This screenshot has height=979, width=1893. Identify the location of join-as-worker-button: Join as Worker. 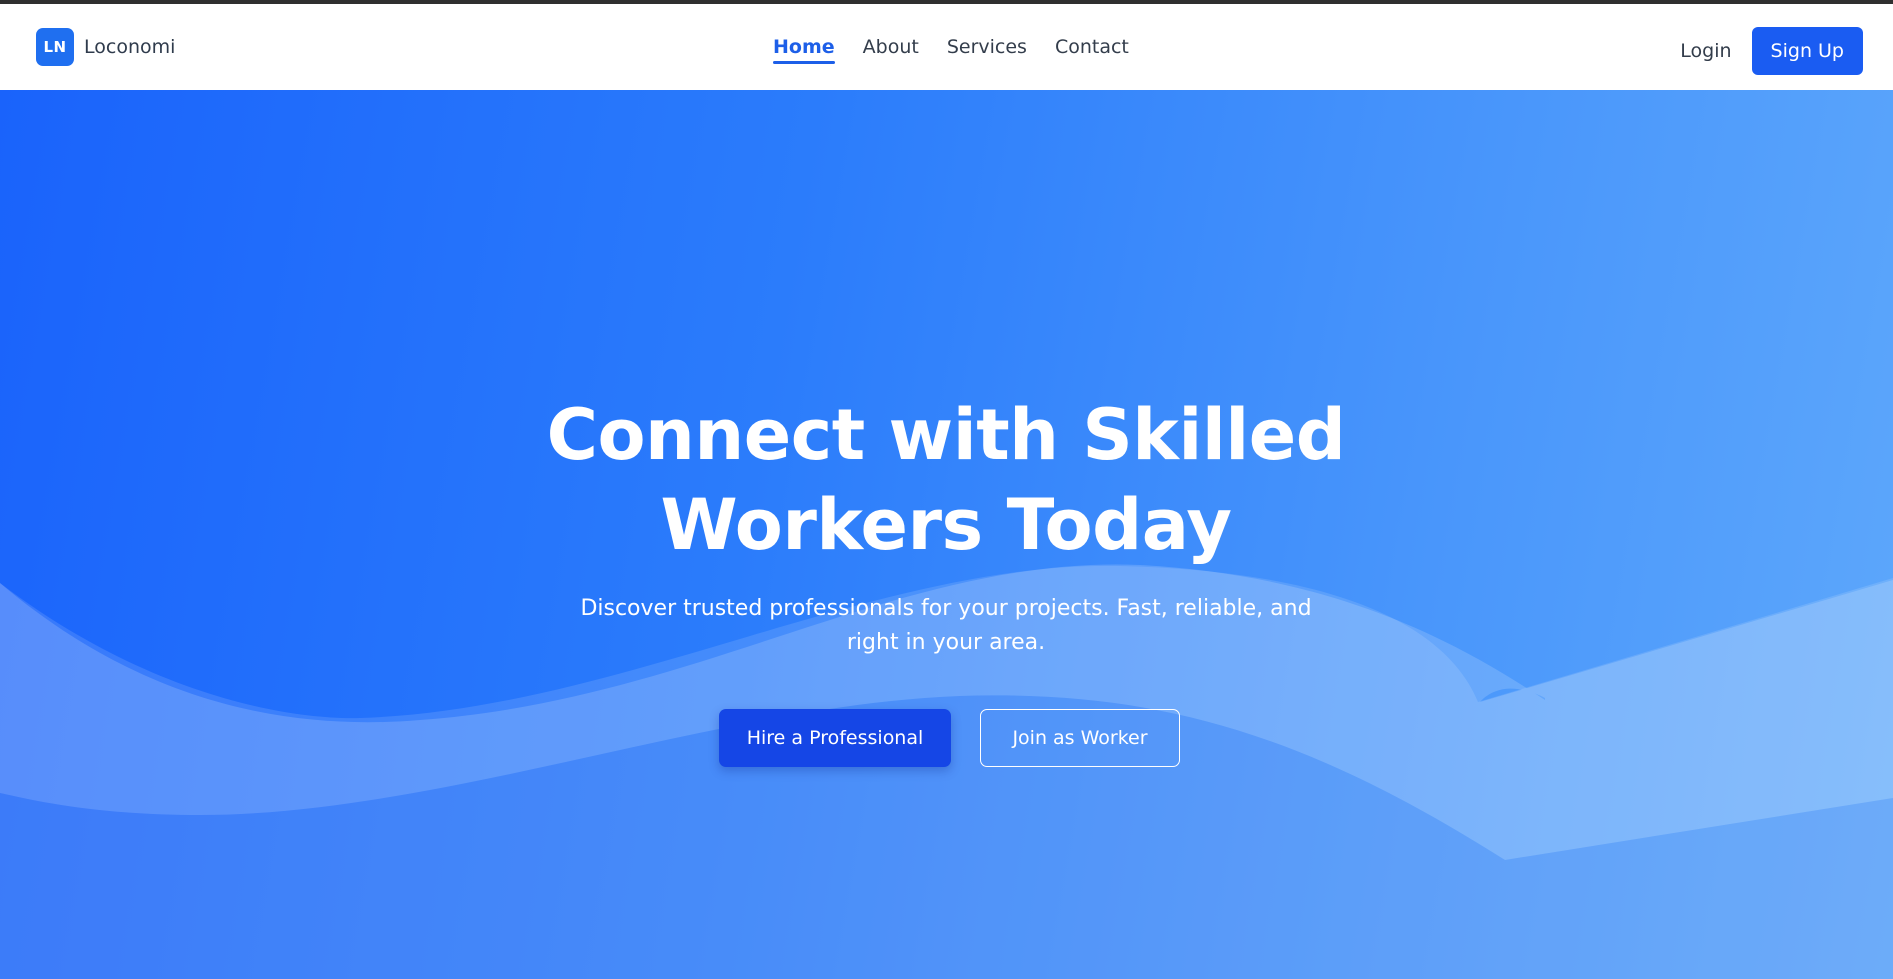
(1080, 738).